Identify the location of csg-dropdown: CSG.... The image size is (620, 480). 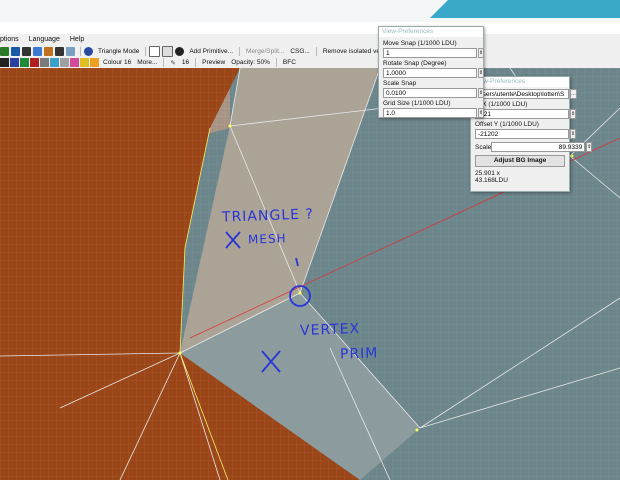
(300, 51).